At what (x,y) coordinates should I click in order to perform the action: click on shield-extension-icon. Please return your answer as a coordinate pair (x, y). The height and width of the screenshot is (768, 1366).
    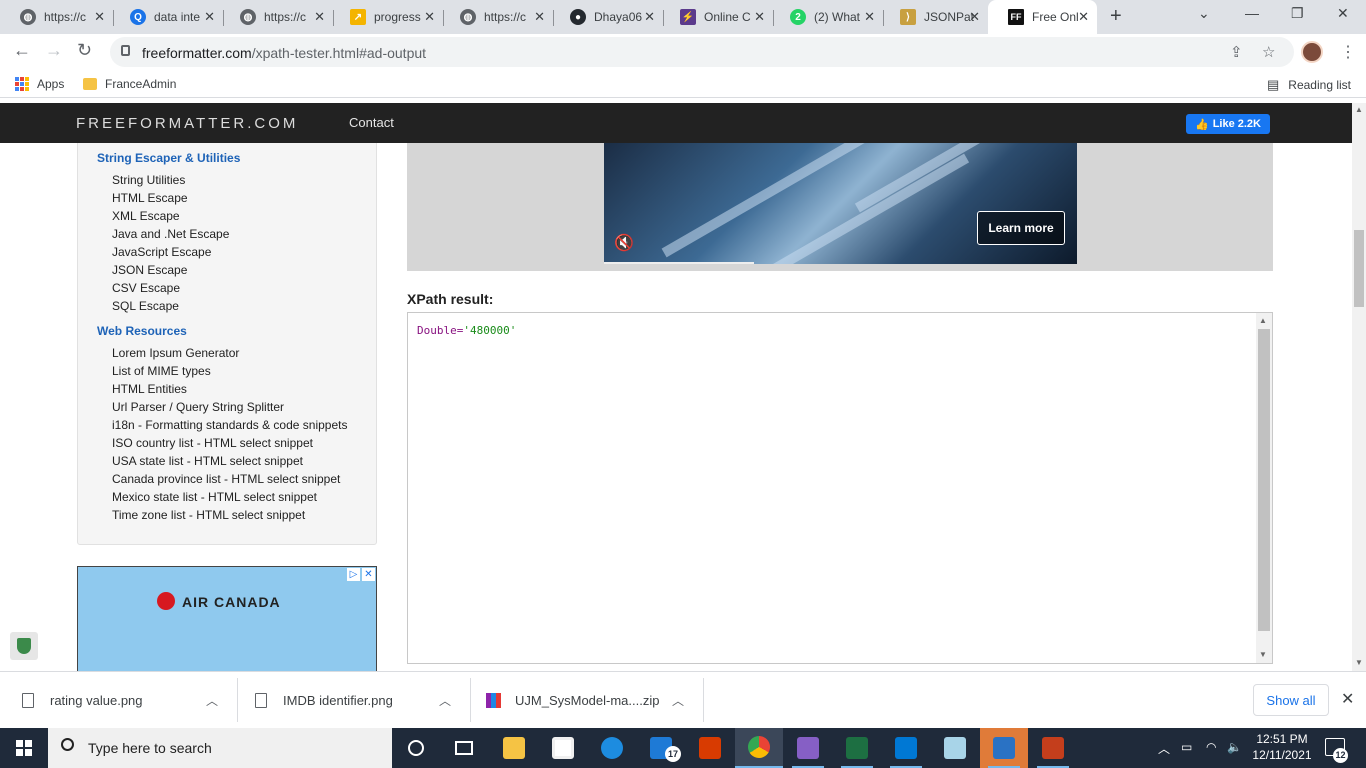
    Looking at the image, I should click on (24, 646).